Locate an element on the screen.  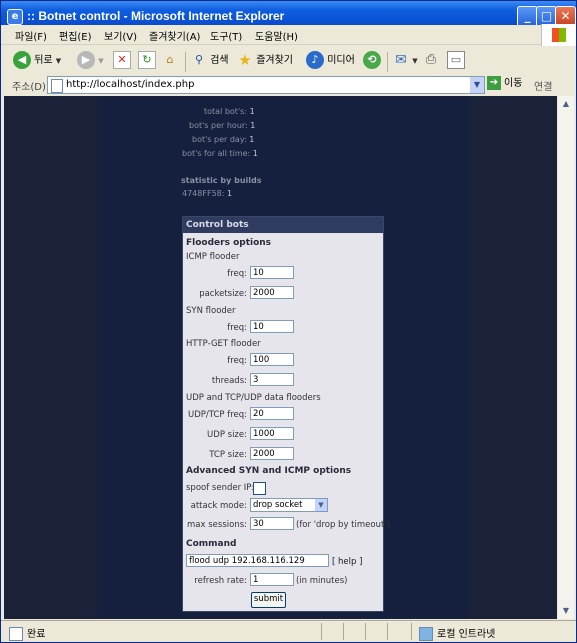
refresh-icon: ↻ is located at coordinates (147, 60).